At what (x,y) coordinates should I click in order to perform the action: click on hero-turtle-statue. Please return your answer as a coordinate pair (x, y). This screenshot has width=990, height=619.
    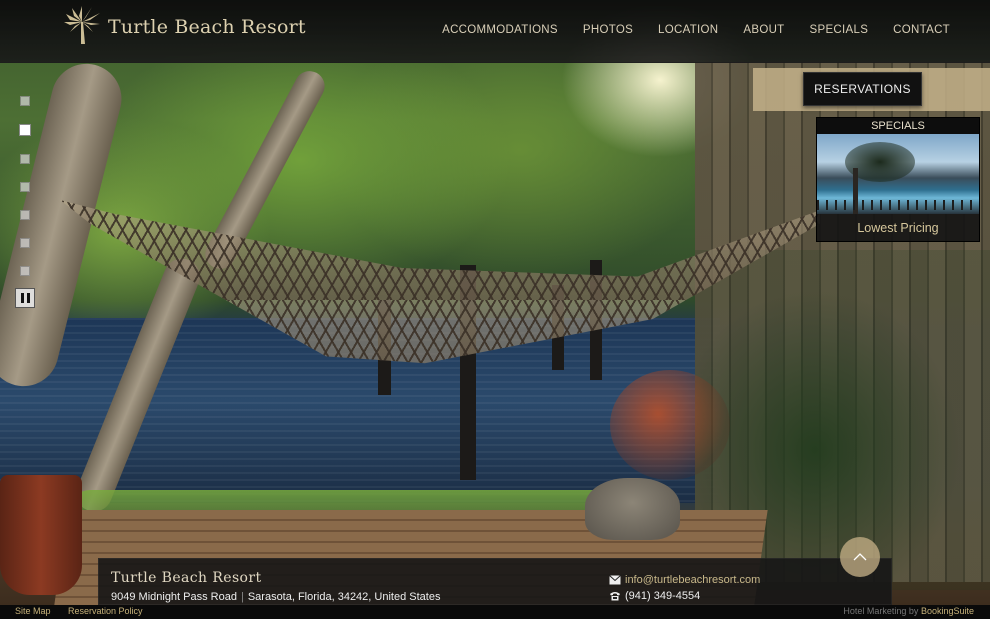
    Looking at the image, I should click on (632, 509).